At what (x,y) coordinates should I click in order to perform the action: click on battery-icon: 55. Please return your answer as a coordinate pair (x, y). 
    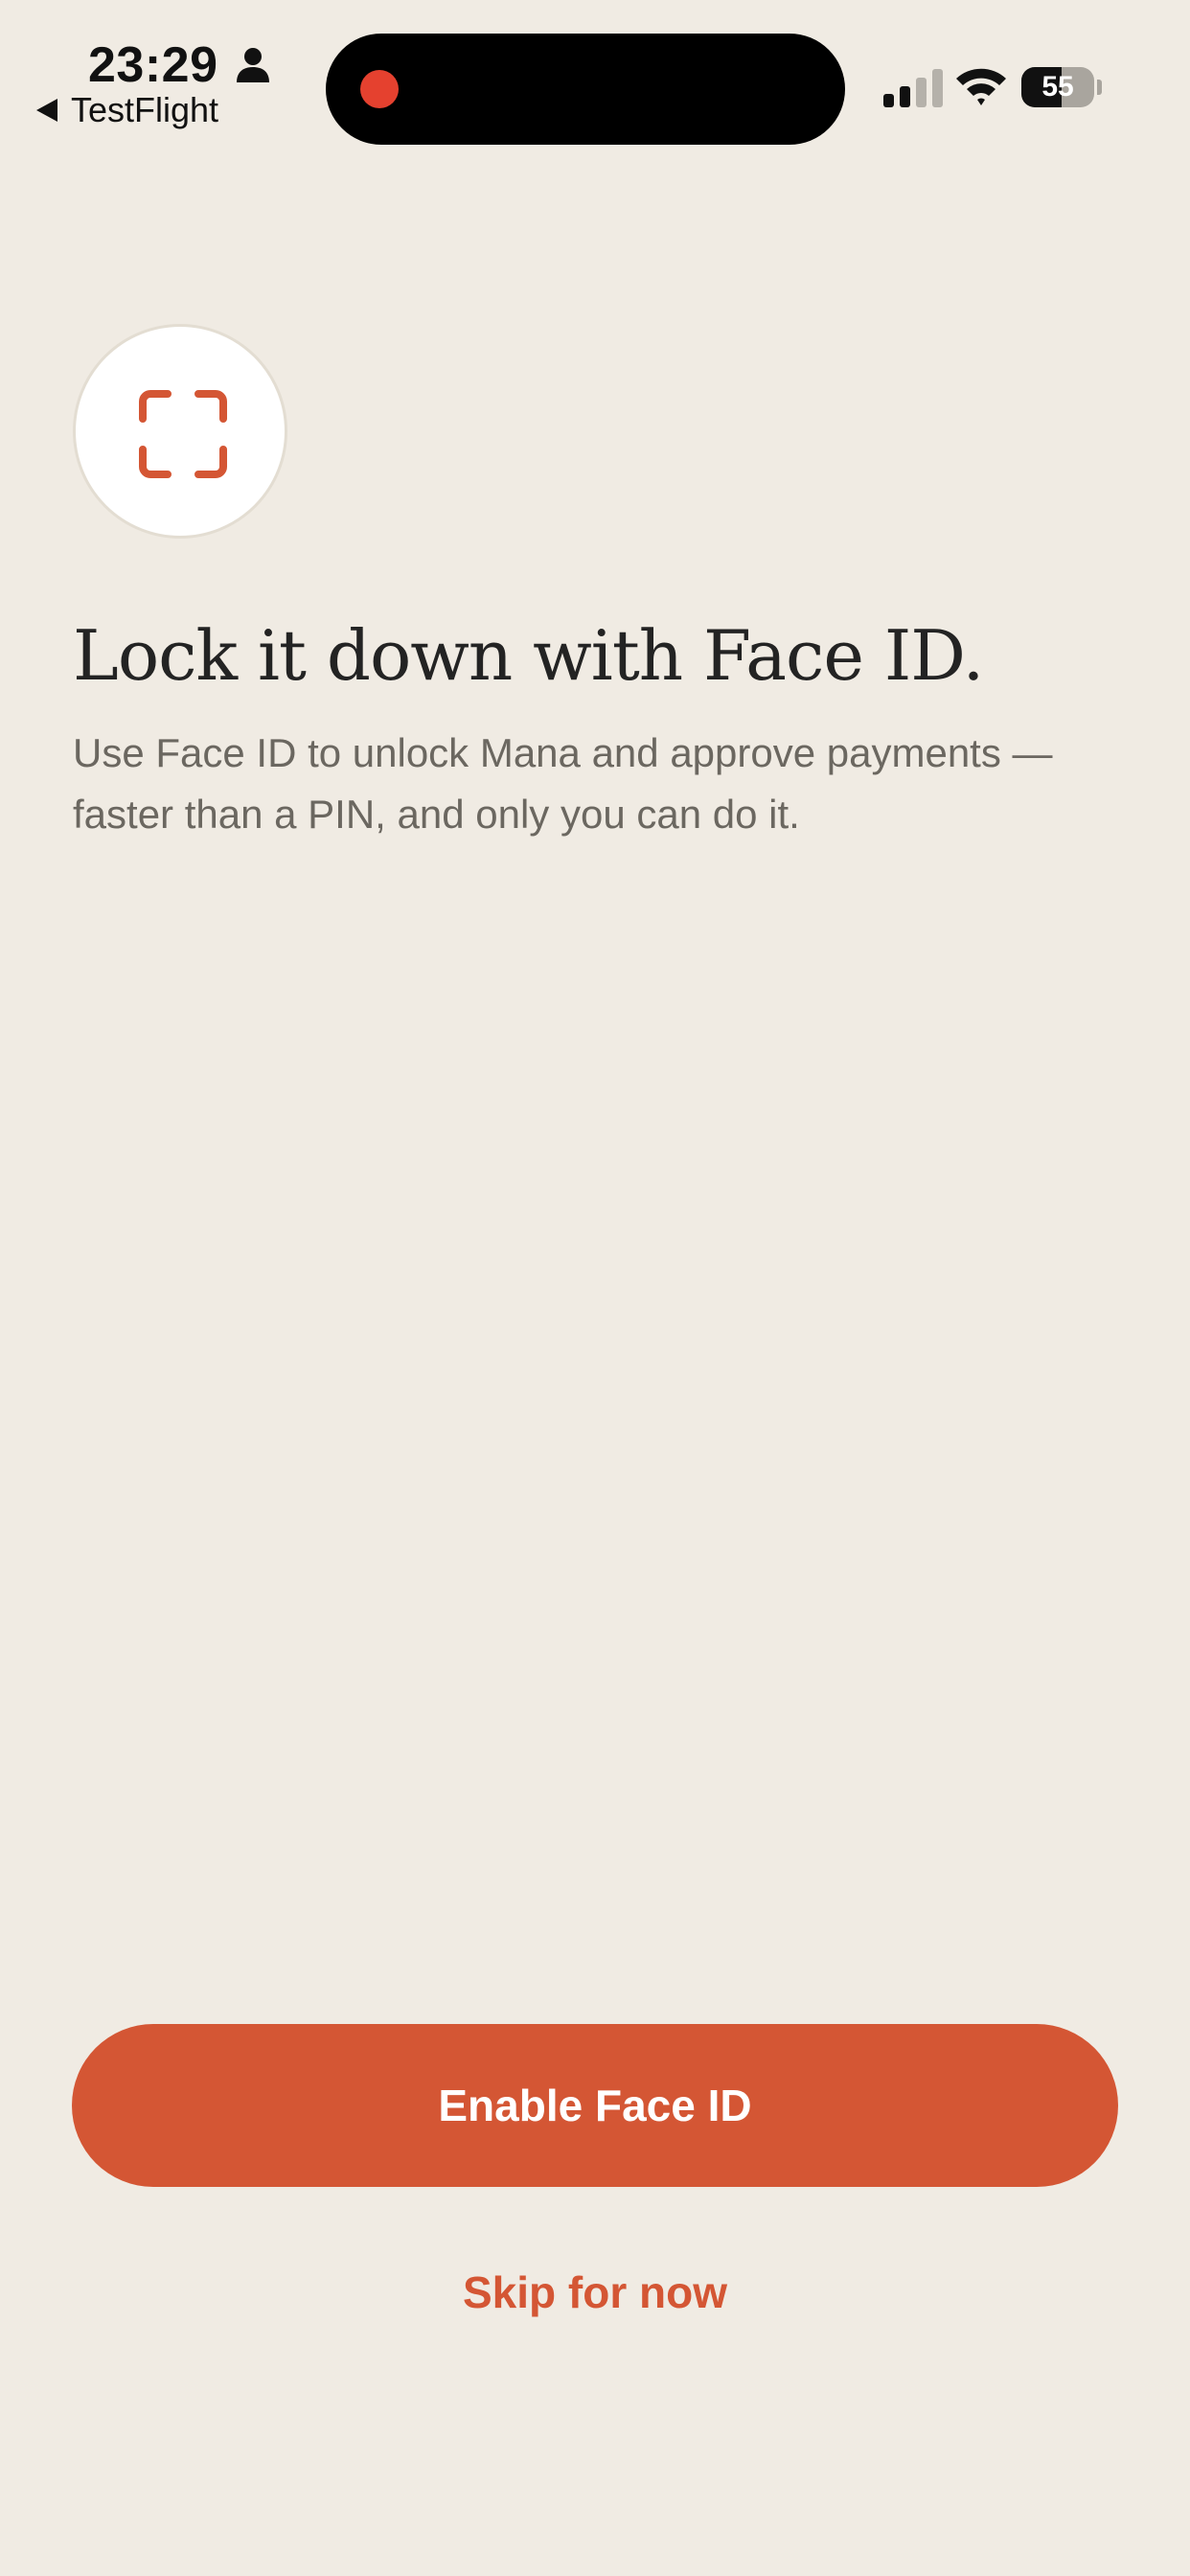
    Looking at the image, I should click on (1058, 87).